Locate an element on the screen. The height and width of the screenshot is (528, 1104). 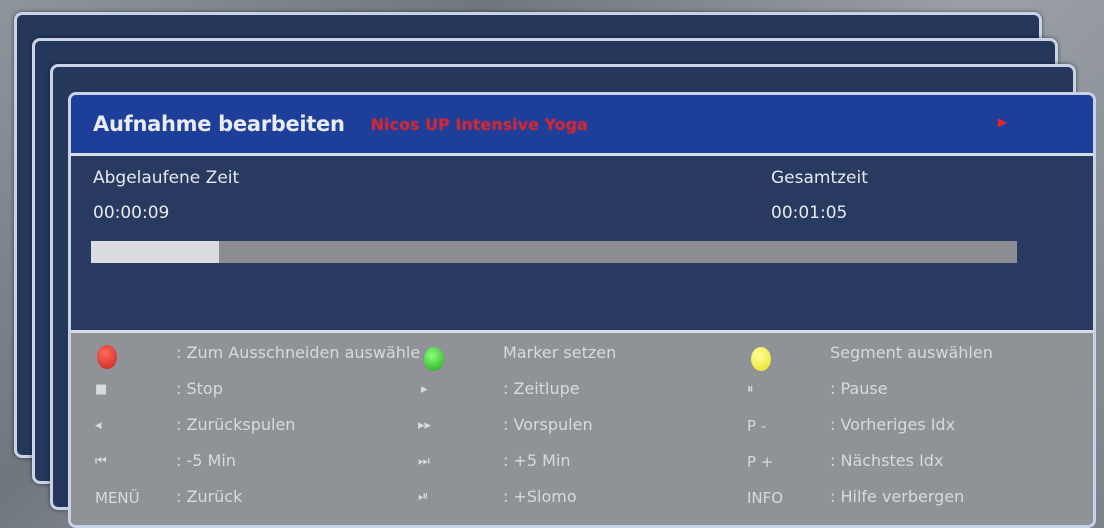
help-slomo-text: : +Slomo is located at coordinates (540, 496).